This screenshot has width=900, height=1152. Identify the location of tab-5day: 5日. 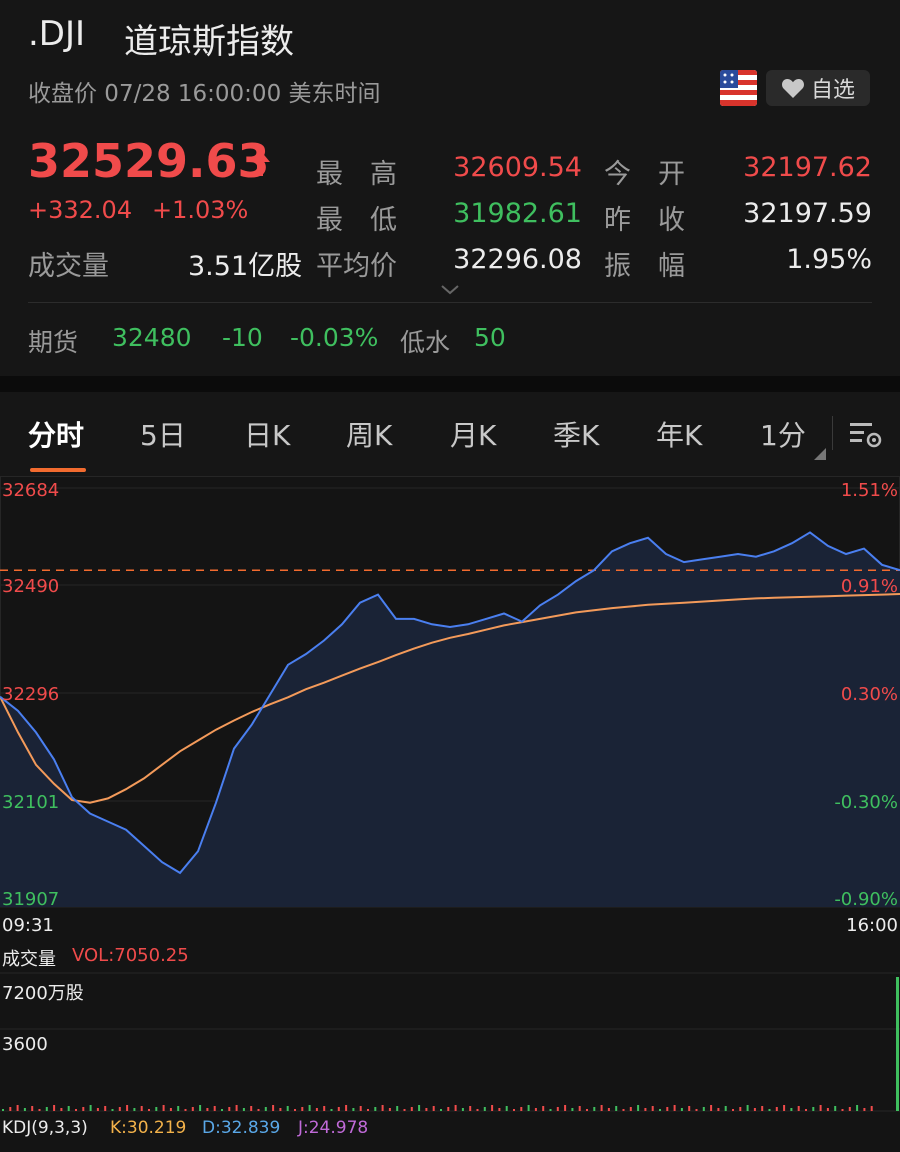
(163, 434).